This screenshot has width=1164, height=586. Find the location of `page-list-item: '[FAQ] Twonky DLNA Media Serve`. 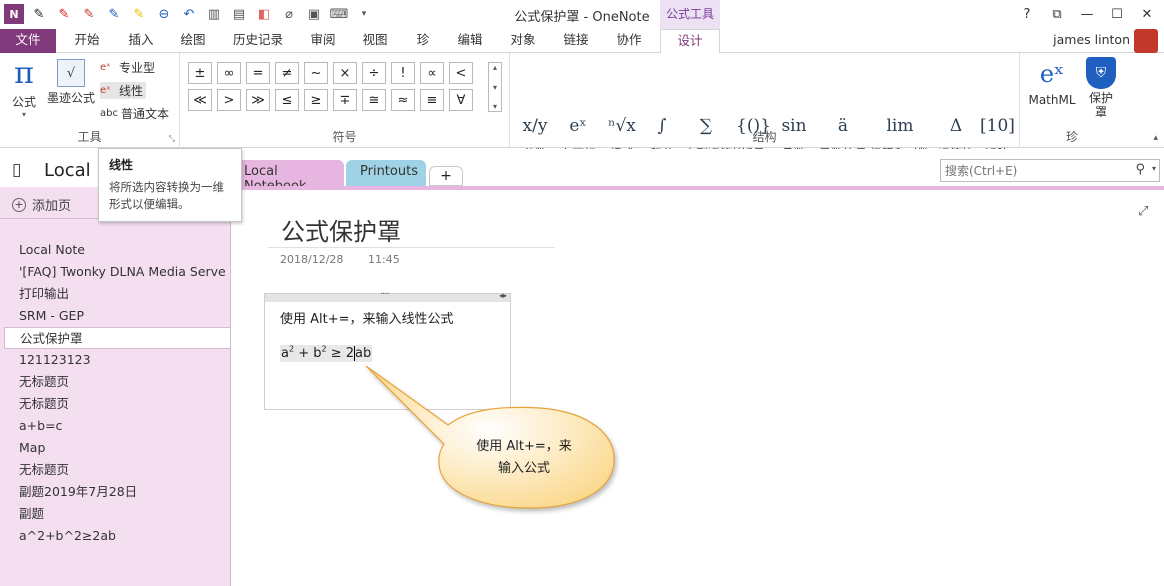

page-list-item: '[FAQ] Twonky DLNA Media Serve is located at coordinates (117, 272).